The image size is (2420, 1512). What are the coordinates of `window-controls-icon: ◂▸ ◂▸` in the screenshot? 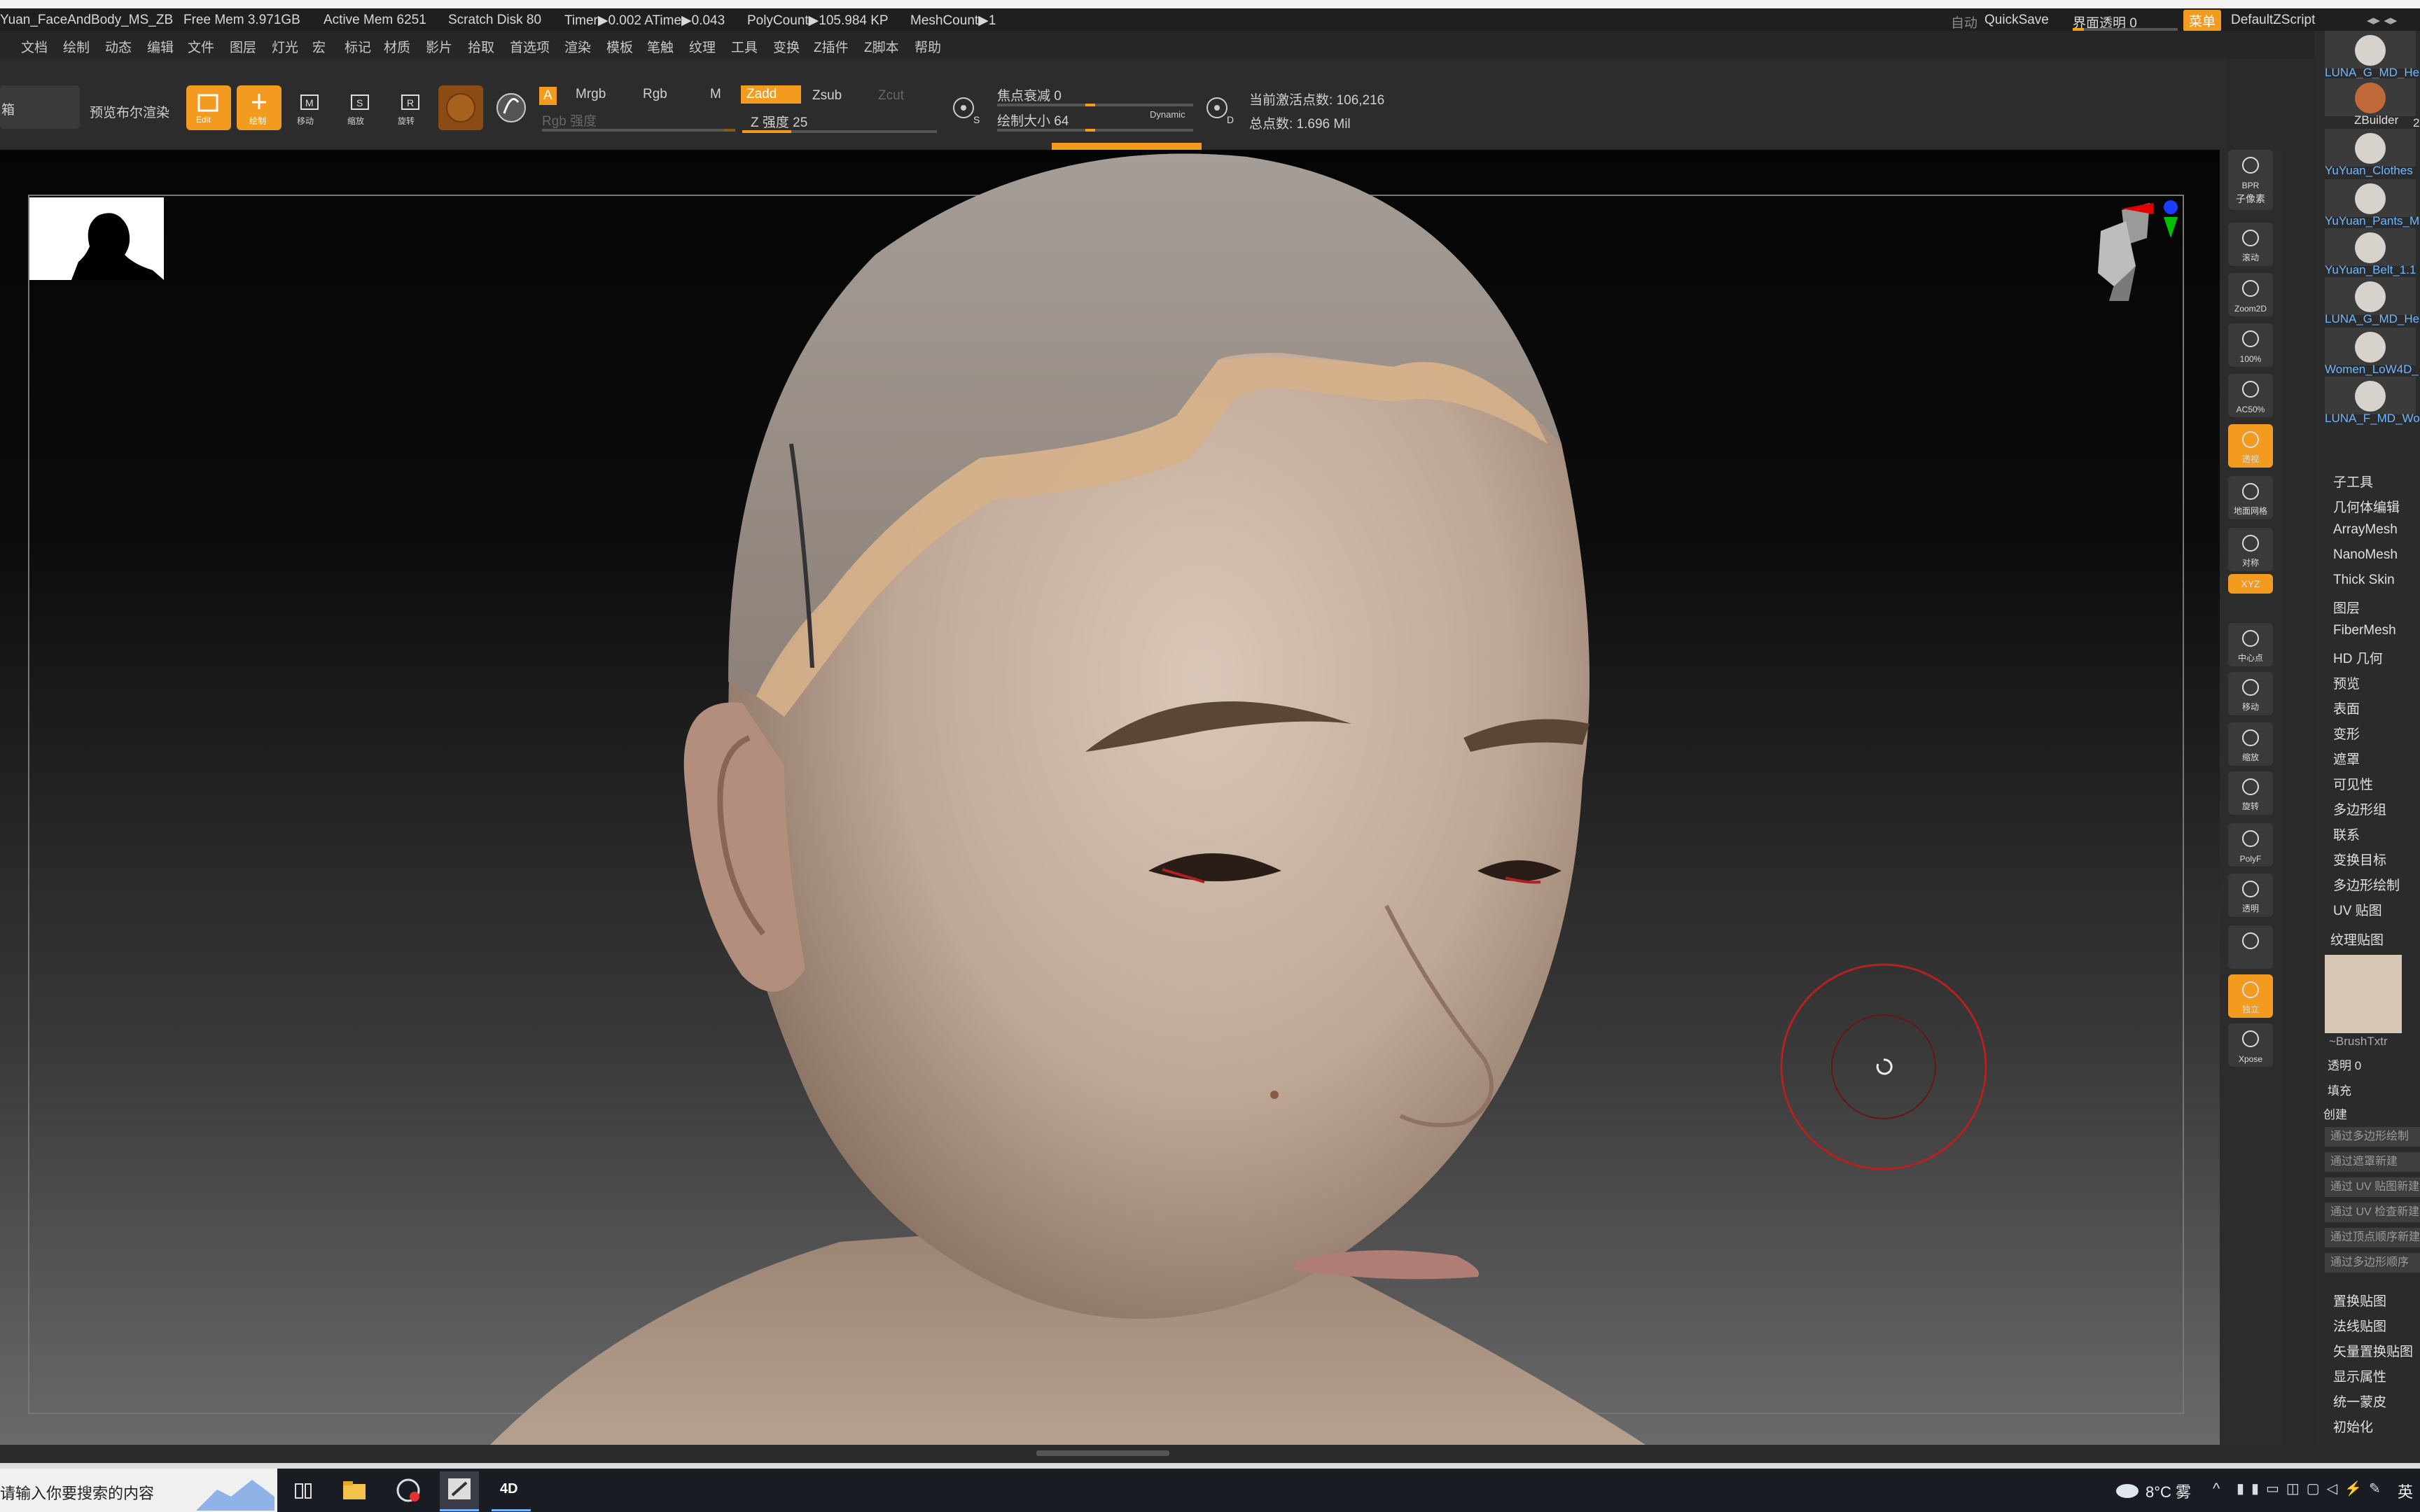 It's located at (2382, 21).